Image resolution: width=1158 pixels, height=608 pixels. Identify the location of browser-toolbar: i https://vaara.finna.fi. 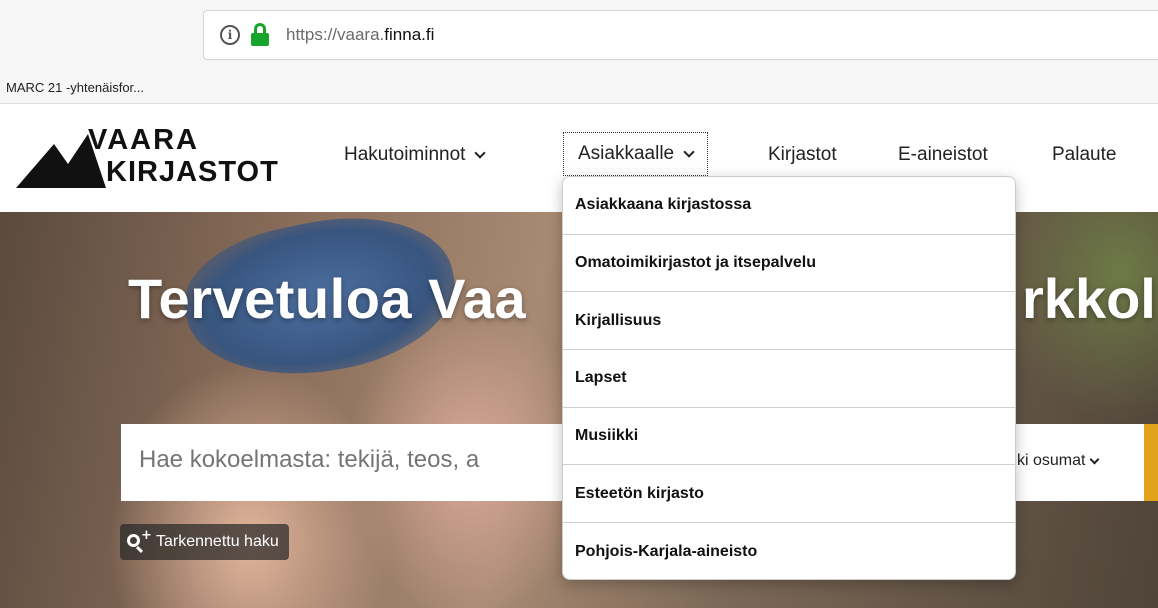
(579, 36).